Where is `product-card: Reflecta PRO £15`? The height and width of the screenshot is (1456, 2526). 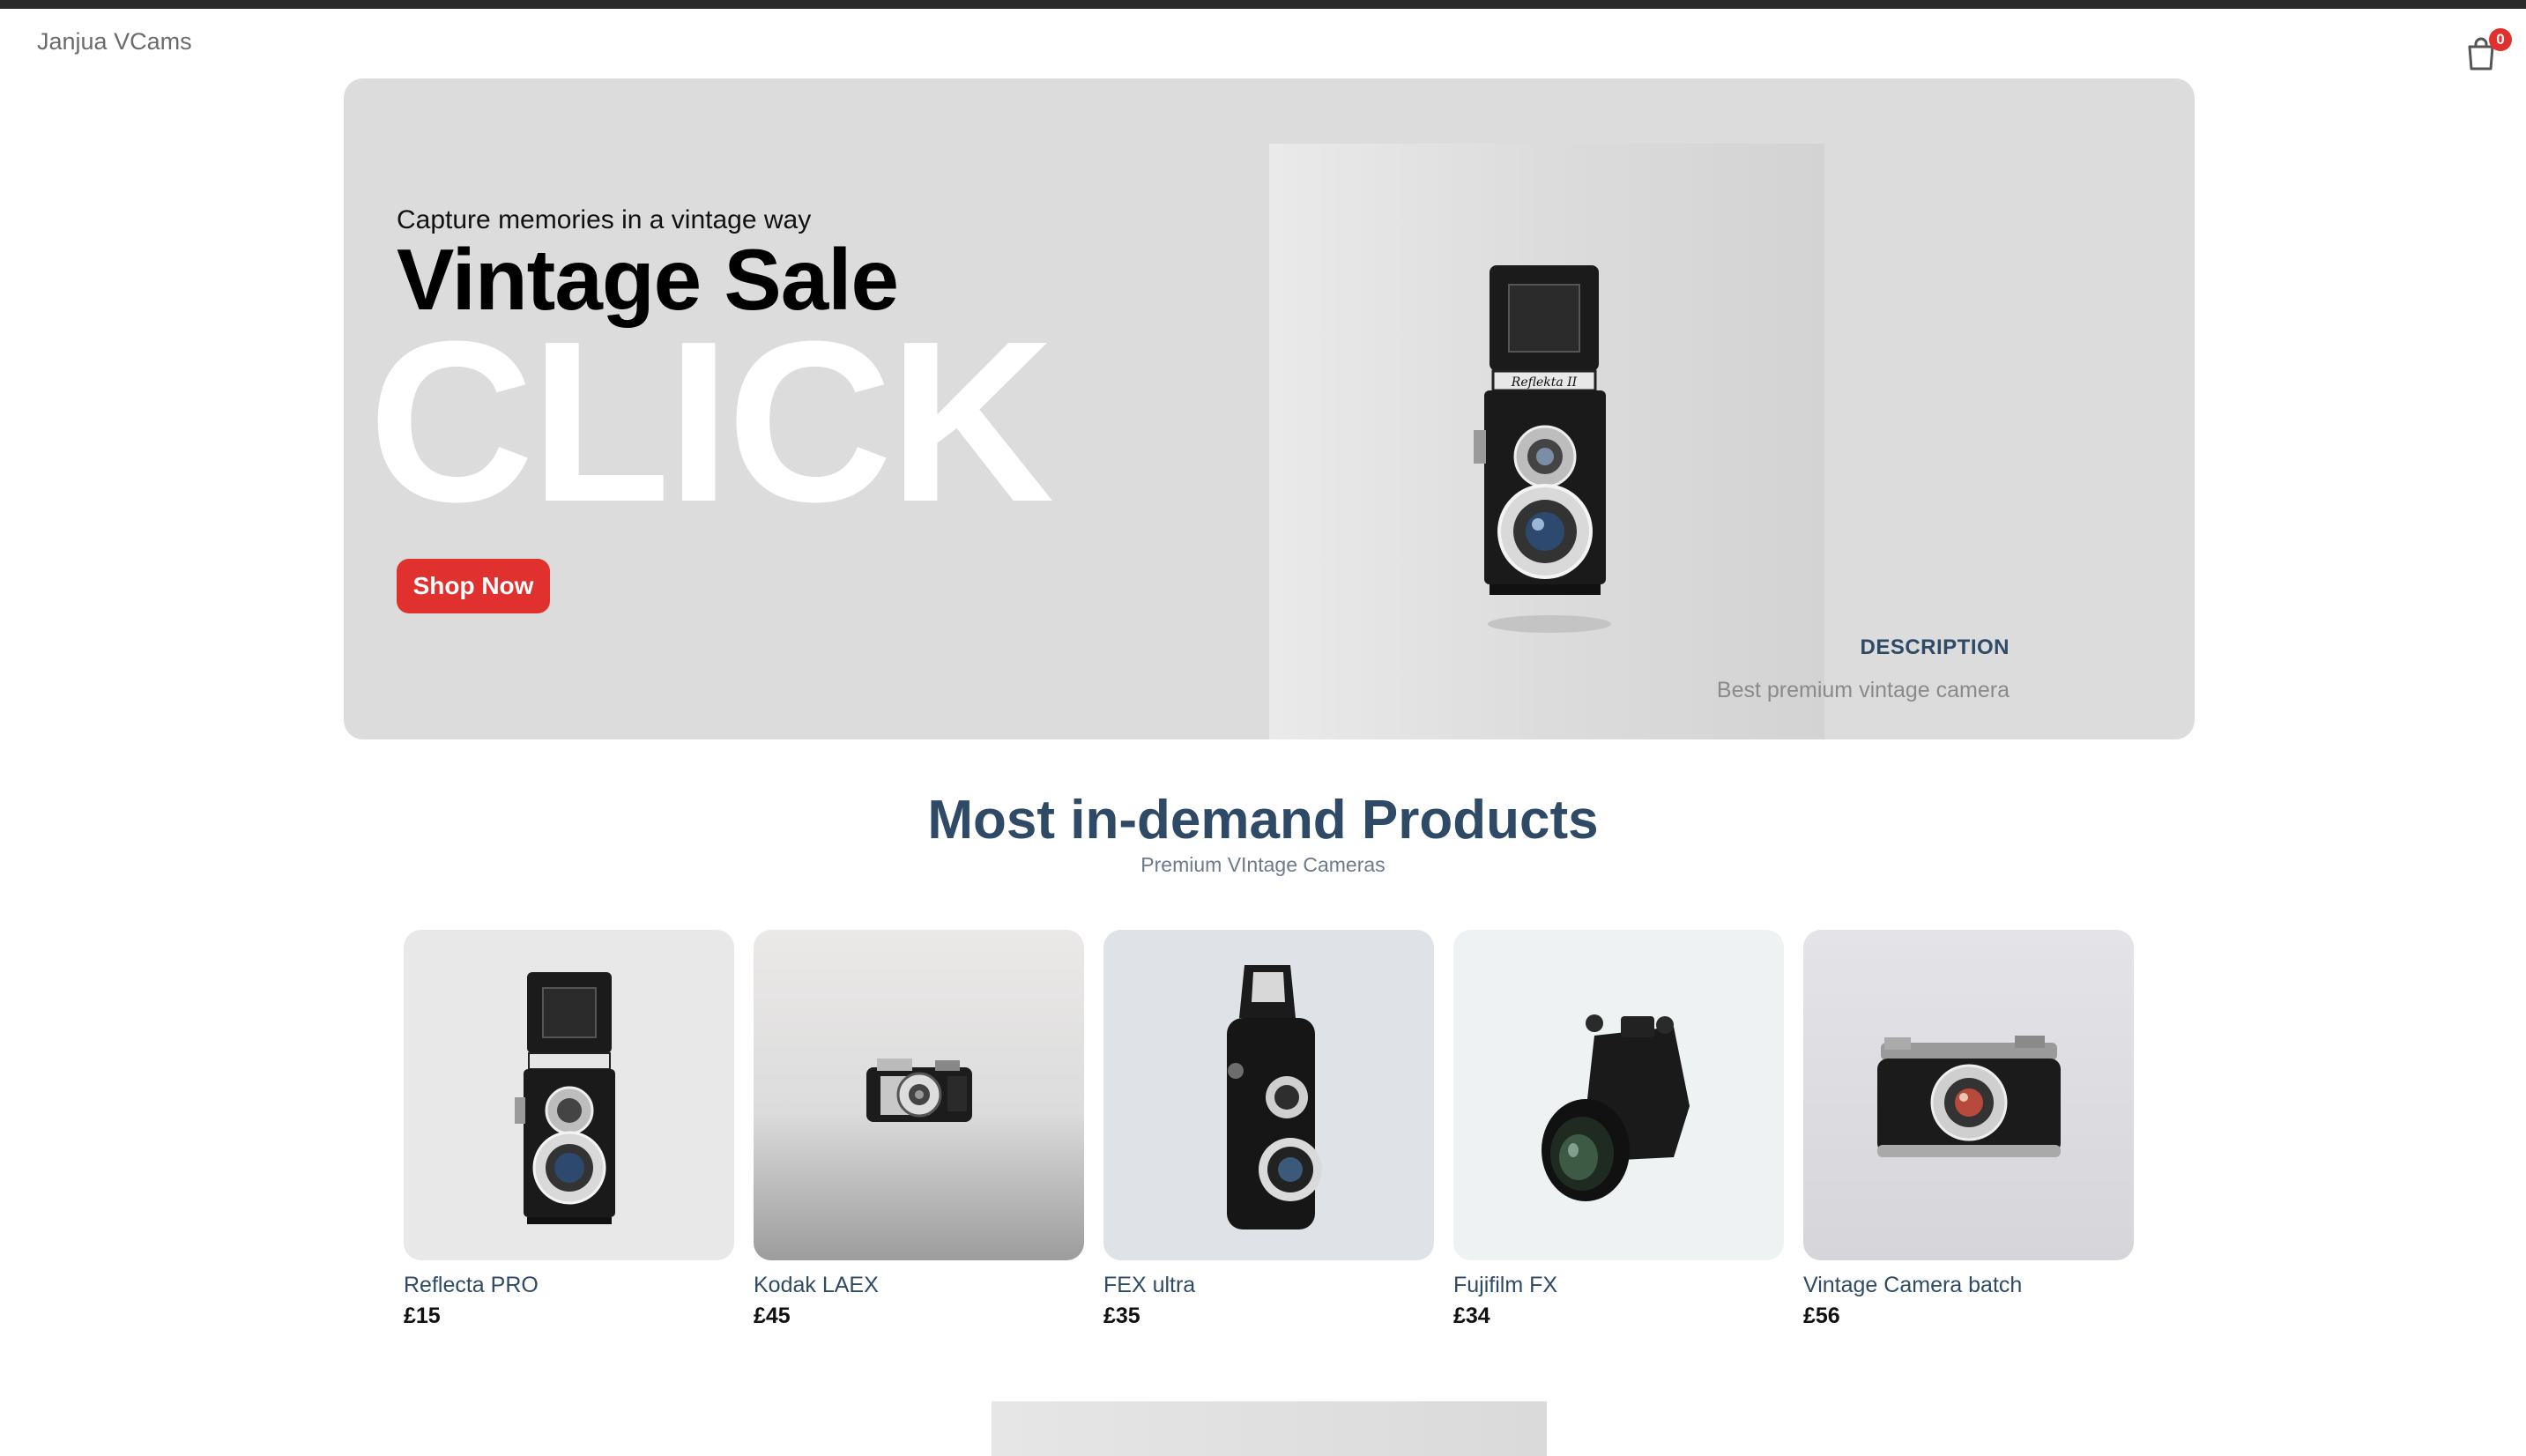
product-card: Reflecta PRO £15 is located at coordinates (569, 1129).